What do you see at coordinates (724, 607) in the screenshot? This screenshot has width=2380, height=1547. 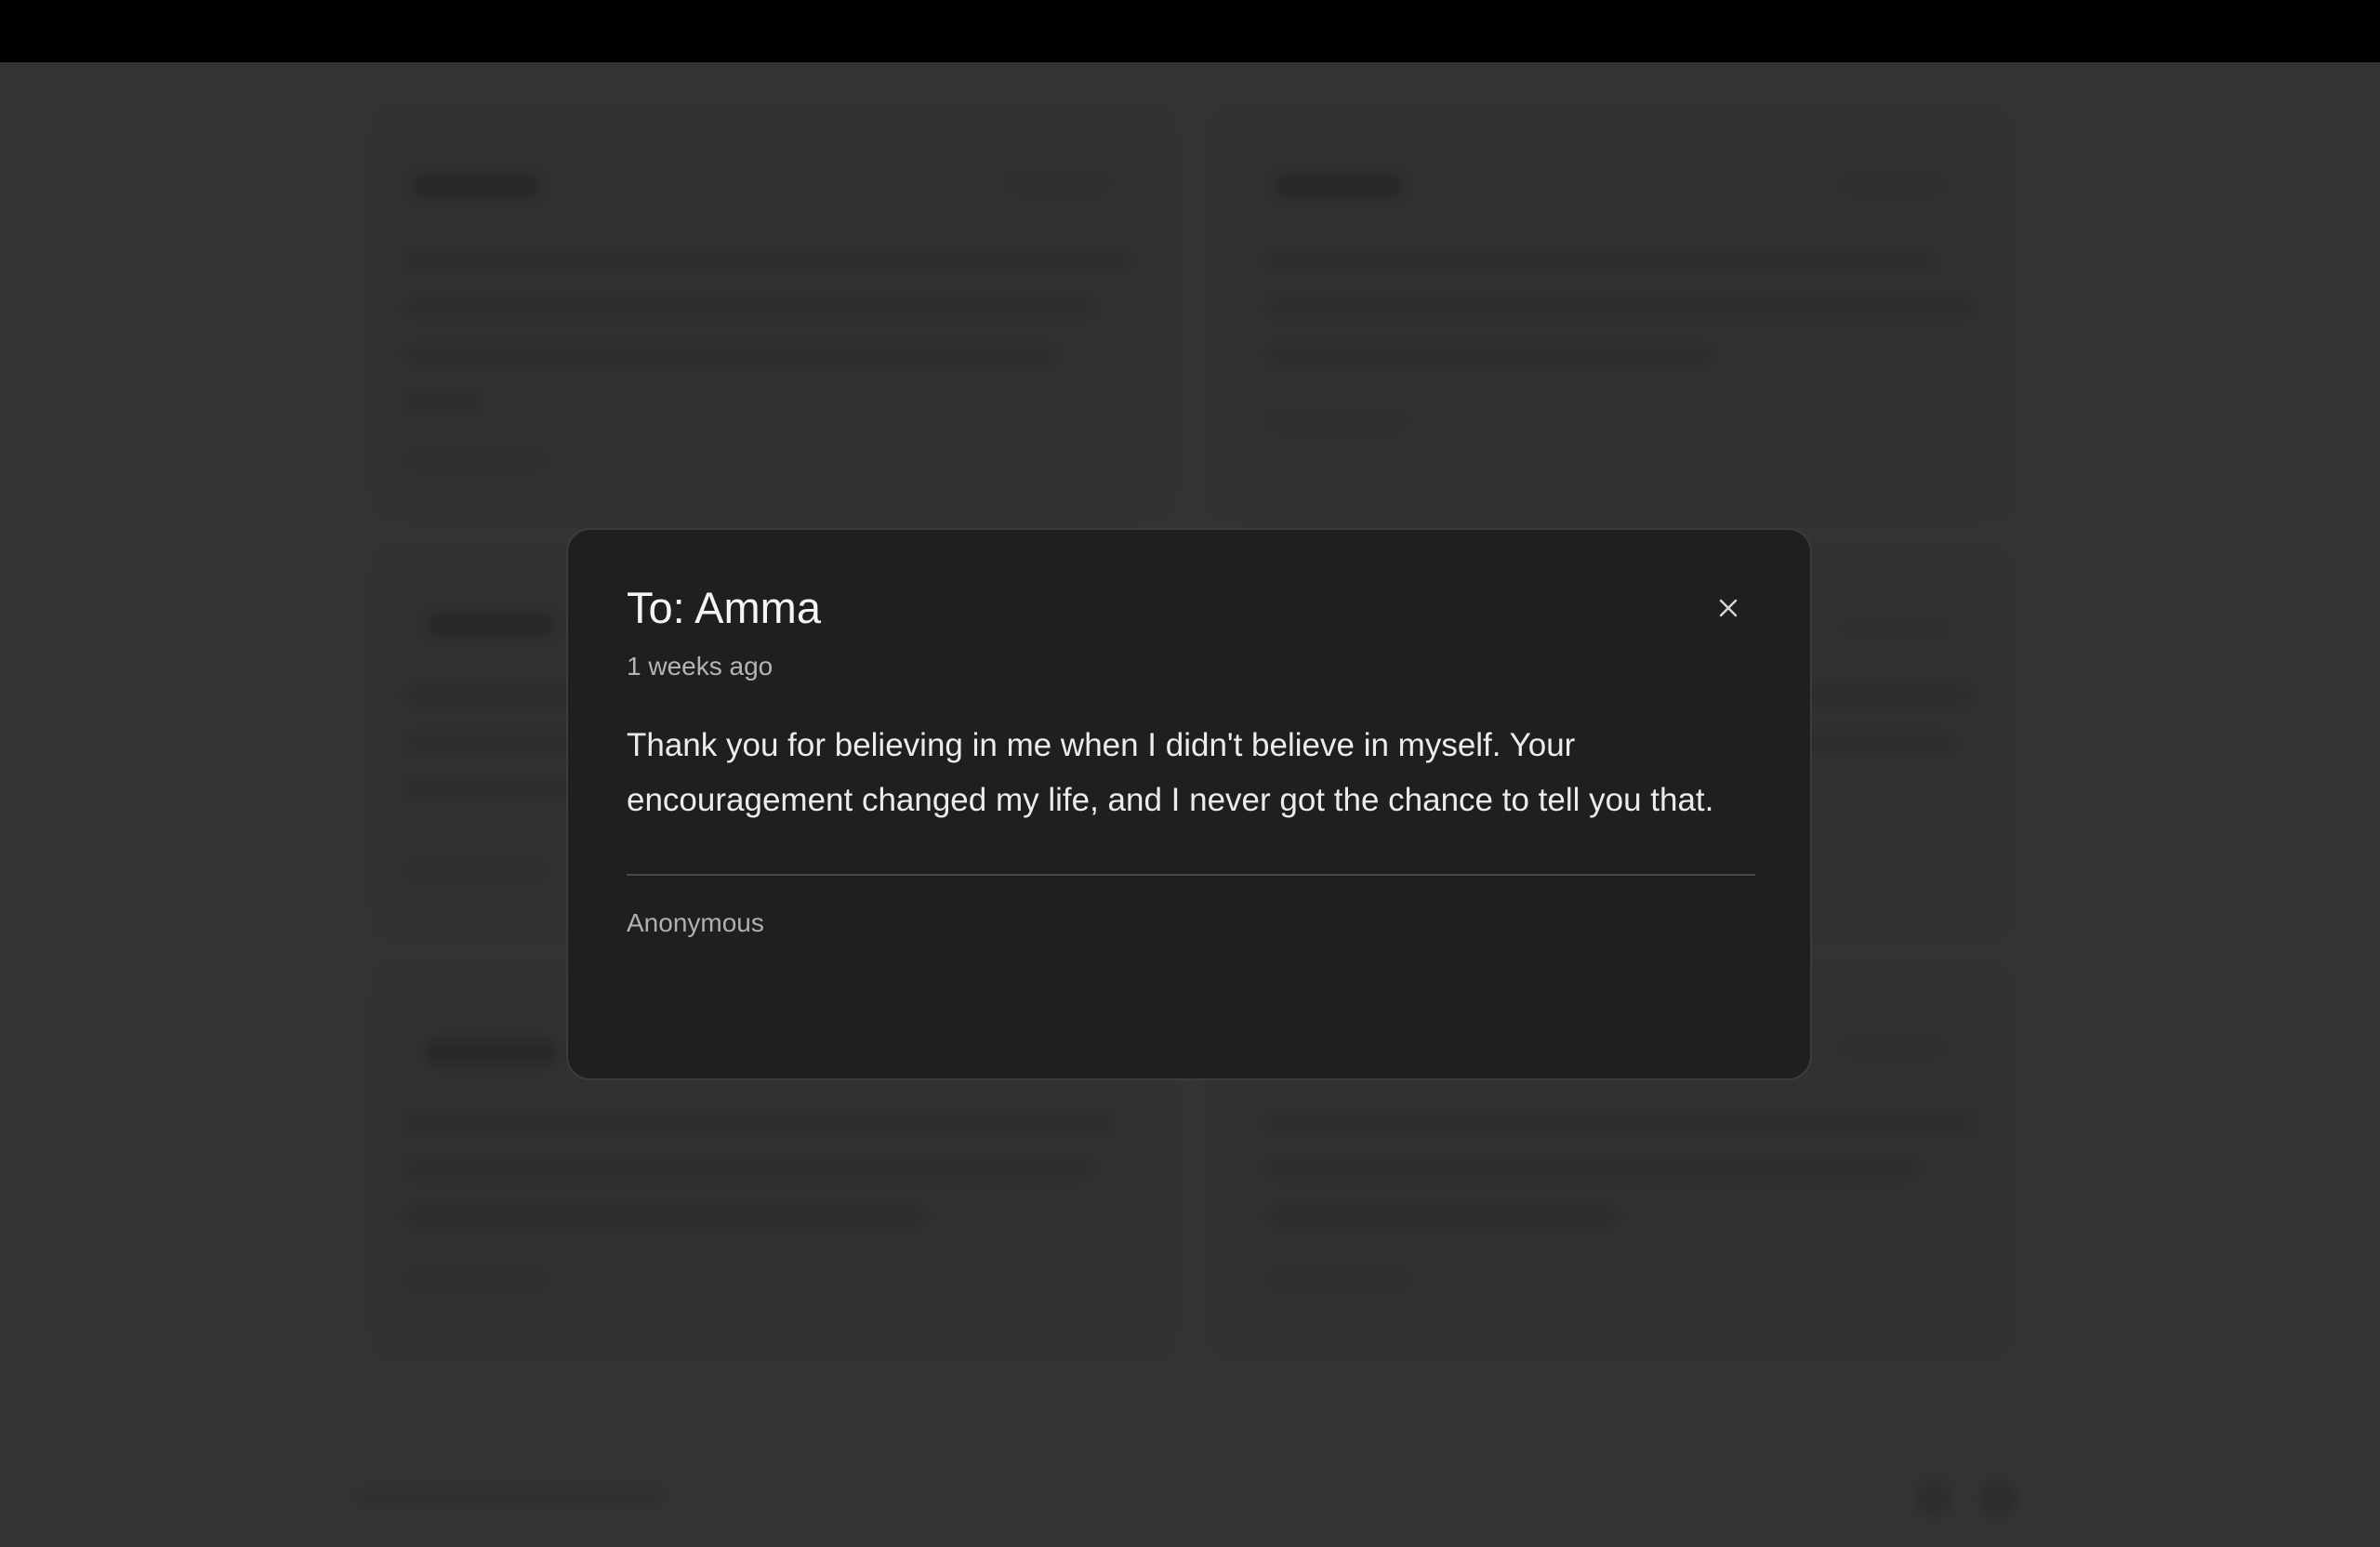 I see `modal-title: To: Amma` at bounding box center [724, 607].